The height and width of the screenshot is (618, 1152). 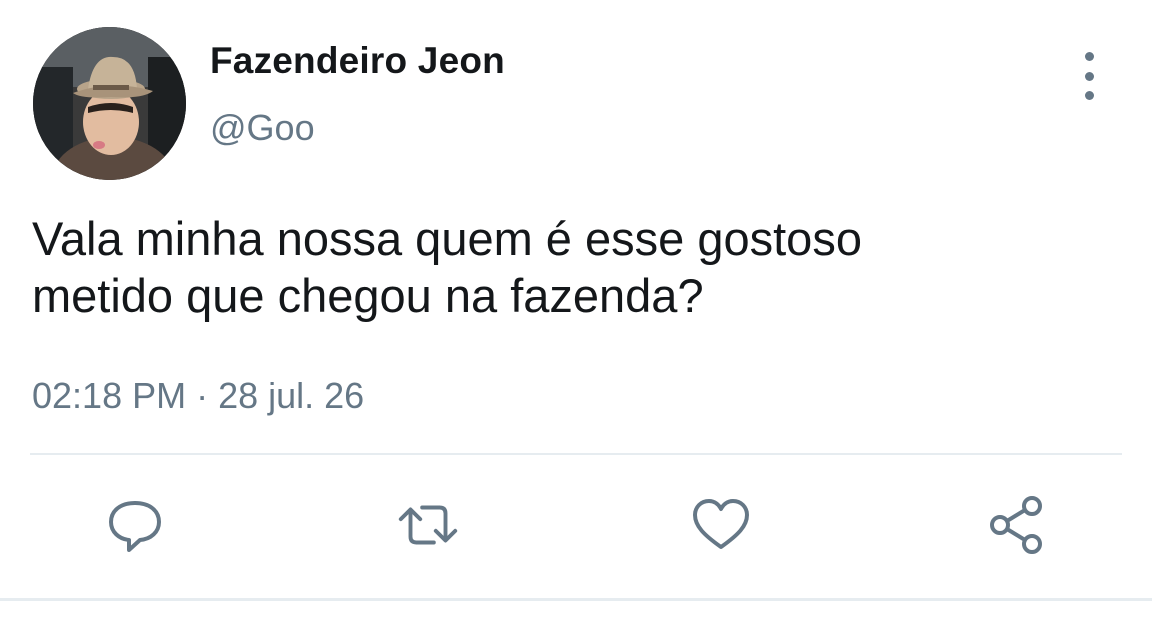 I want to click on share-button, so click(x=1016, y=525).